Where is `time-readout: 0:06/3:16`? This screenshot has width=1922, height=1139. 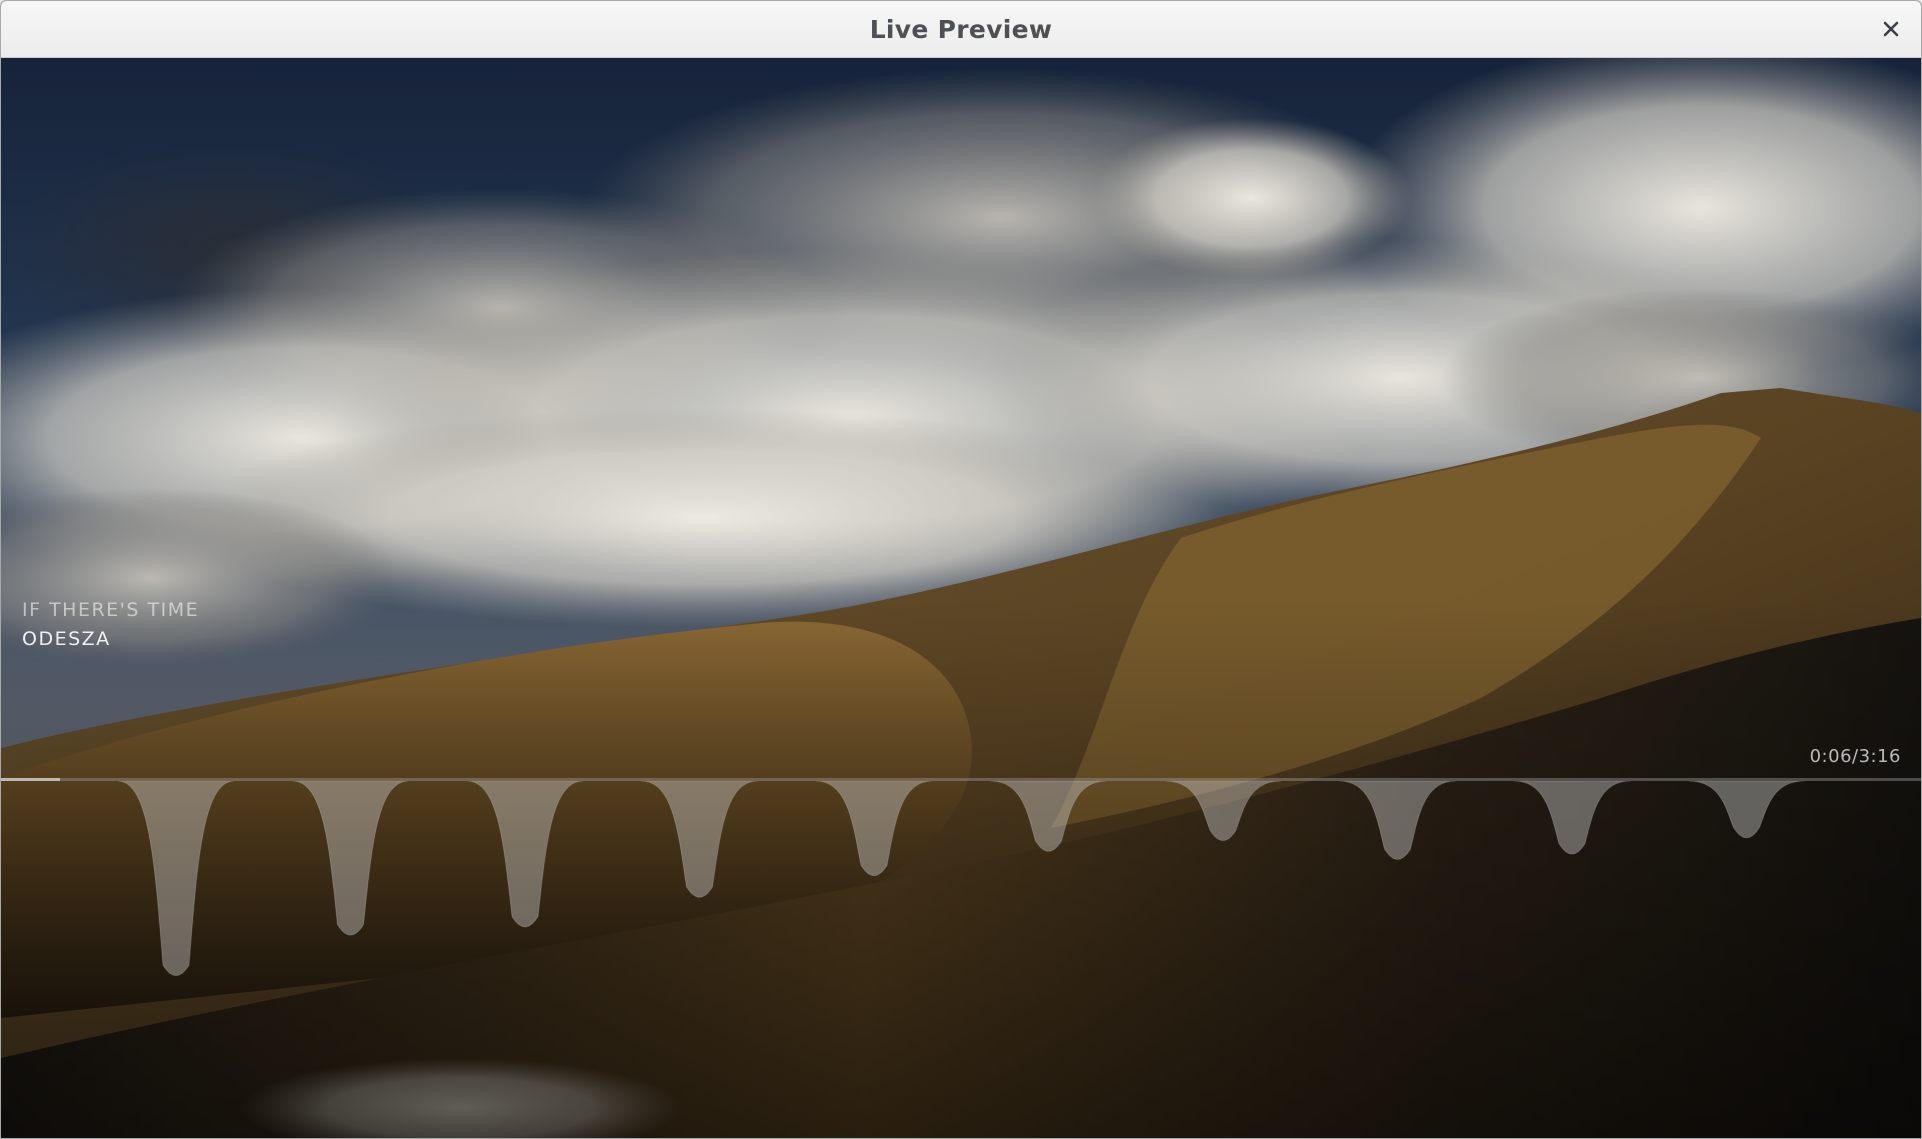 time-readout: 0:06/3:16 is located at coordinates (1855, 756).